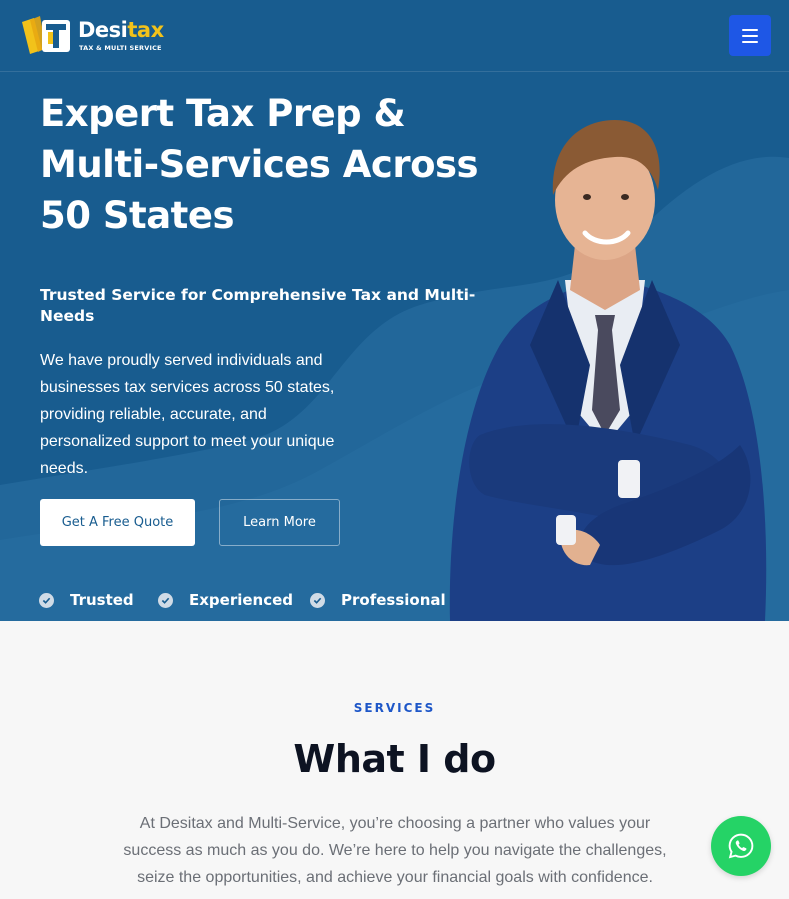  I want to click on get-free-quote-button: Get A Free Quote, so click(117, 522).